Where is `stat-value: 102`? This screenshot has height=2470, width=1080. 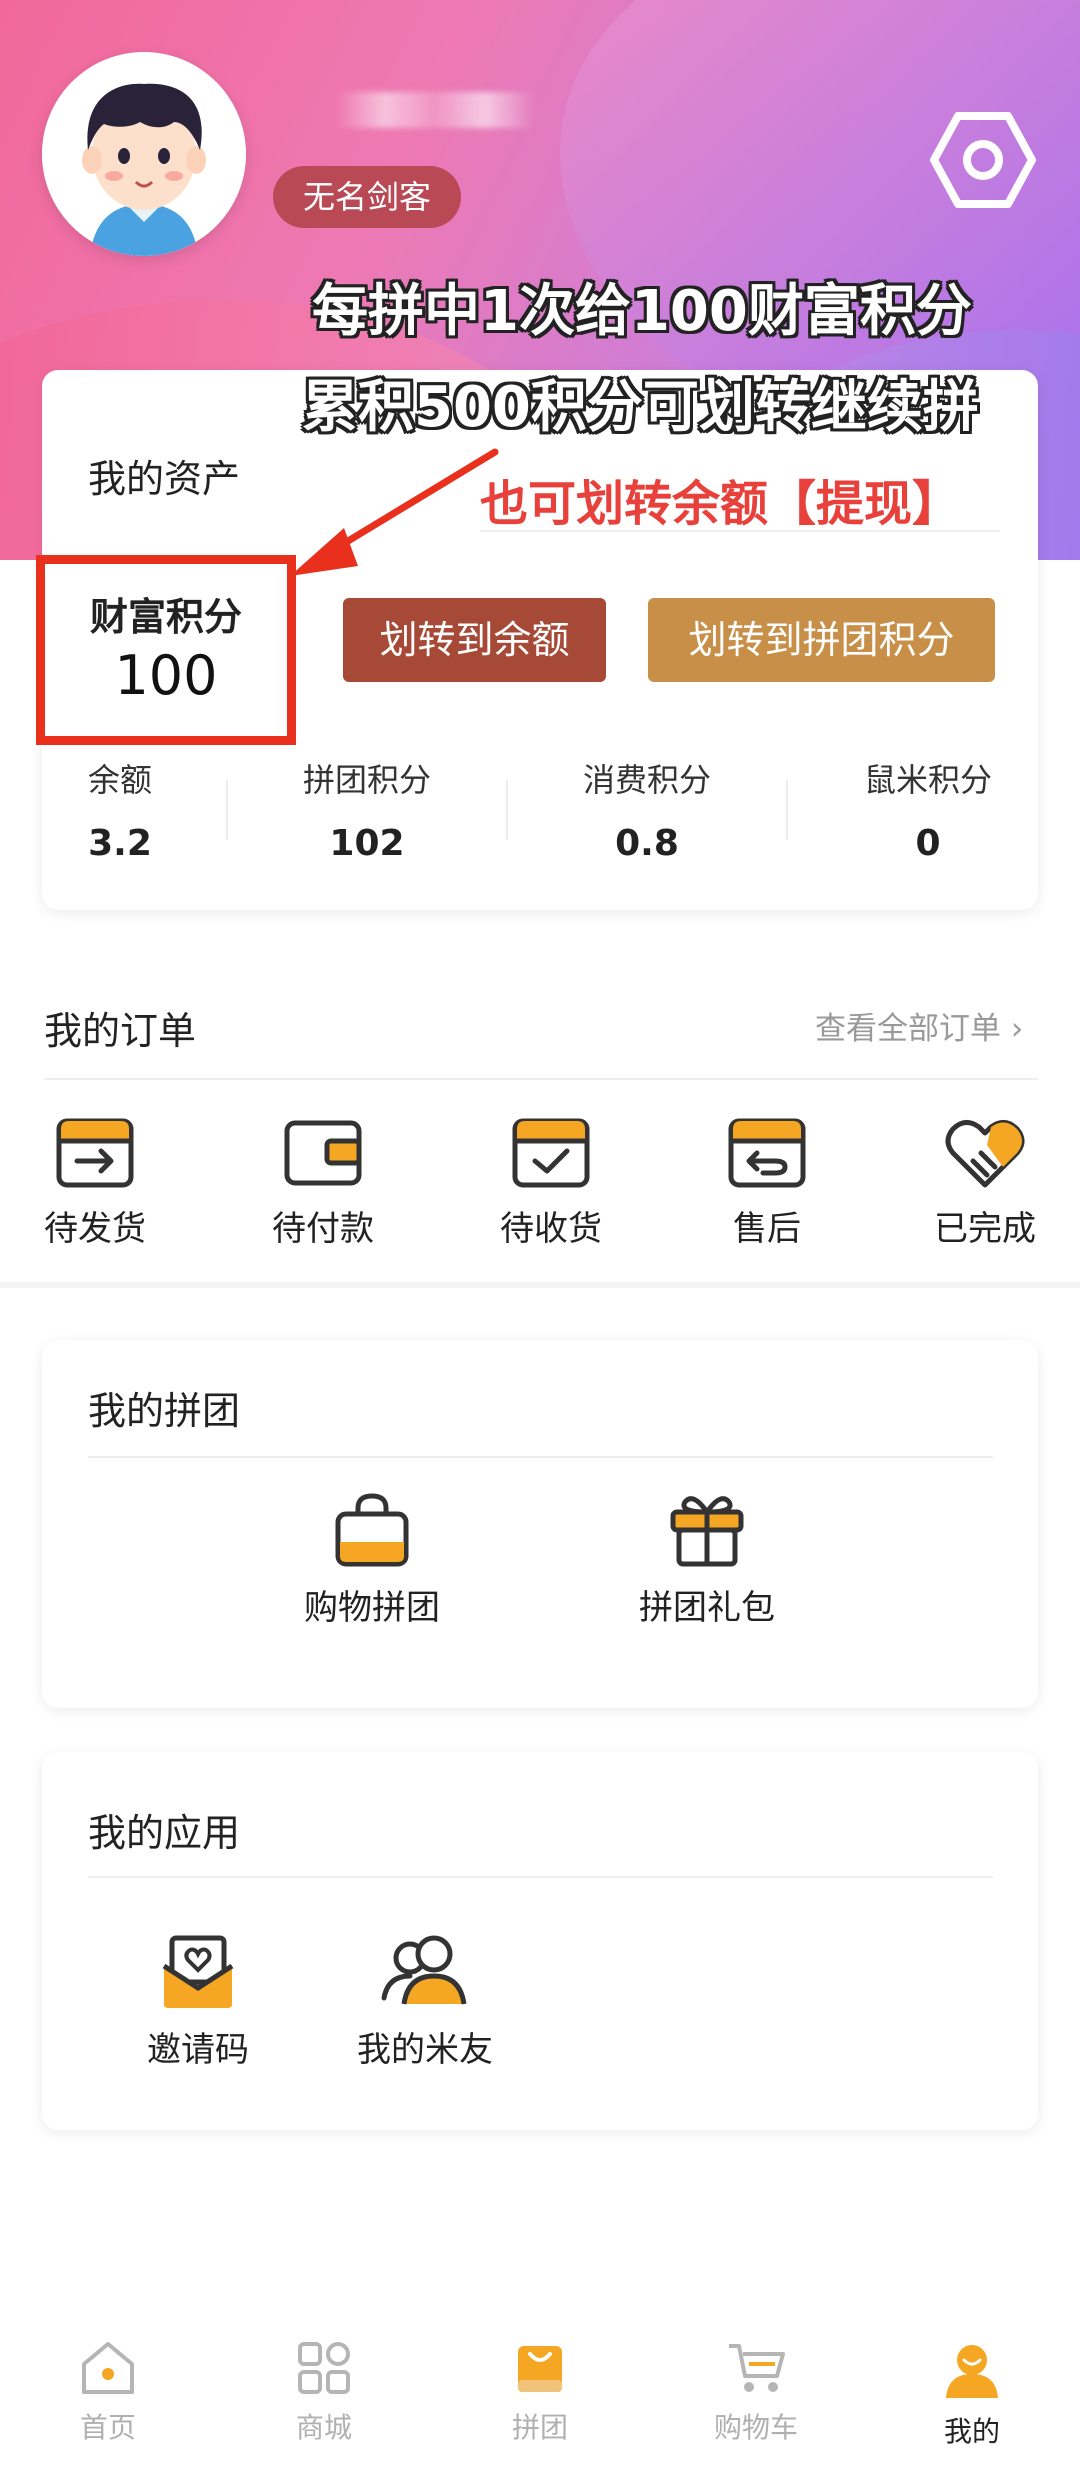 stat-value: 102 is located at coordinates (367, 843).